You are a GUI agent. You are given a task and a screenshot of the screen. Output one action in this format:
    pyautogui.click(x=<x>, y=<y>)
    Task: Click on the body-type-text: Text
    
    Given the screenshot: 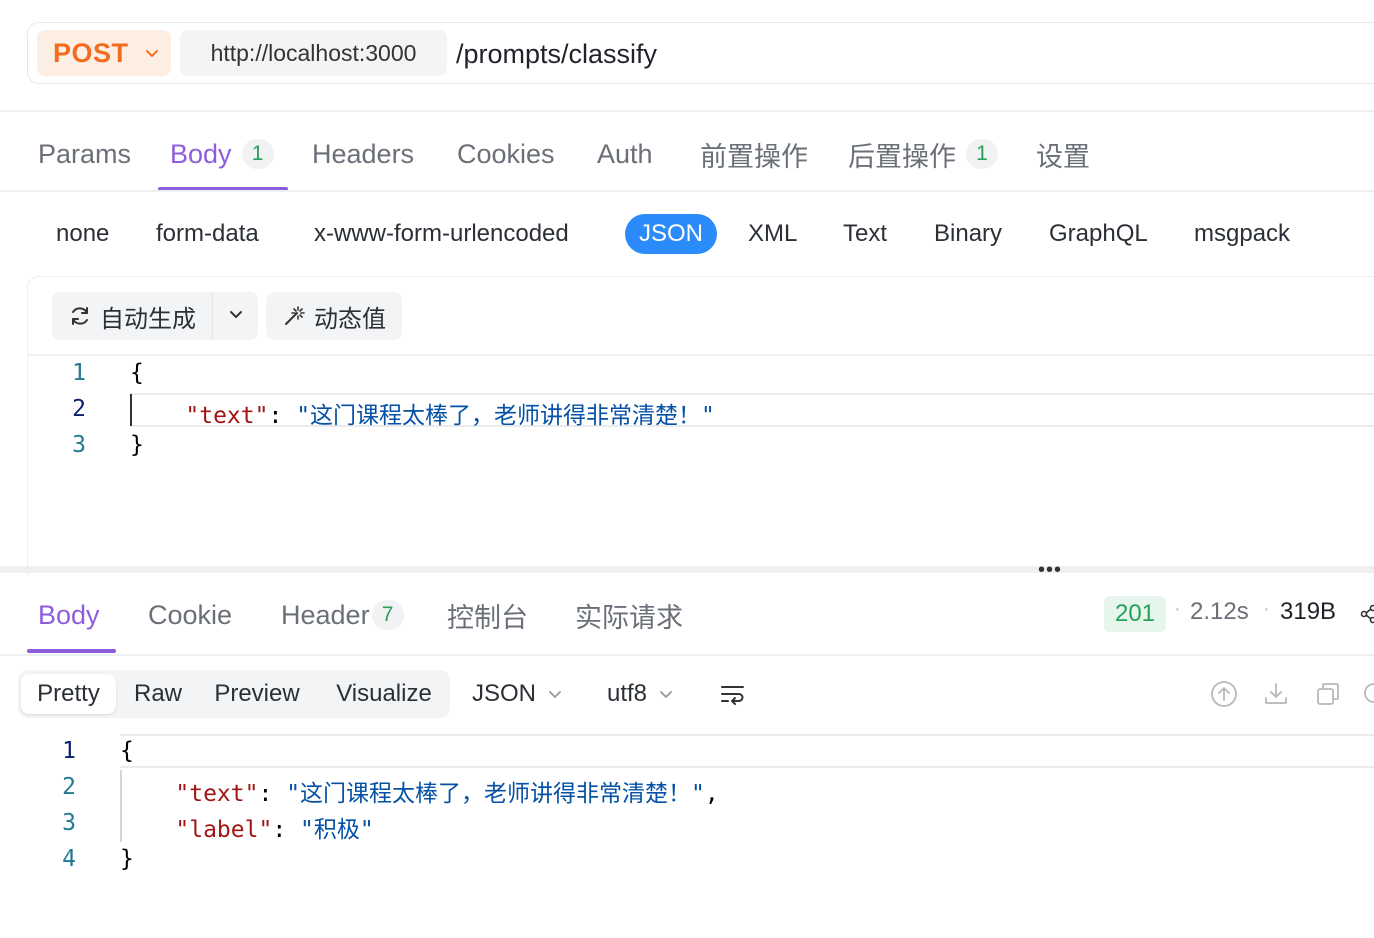 What is the action you would take?
    pyautogui.click(x=865, y=234)
    